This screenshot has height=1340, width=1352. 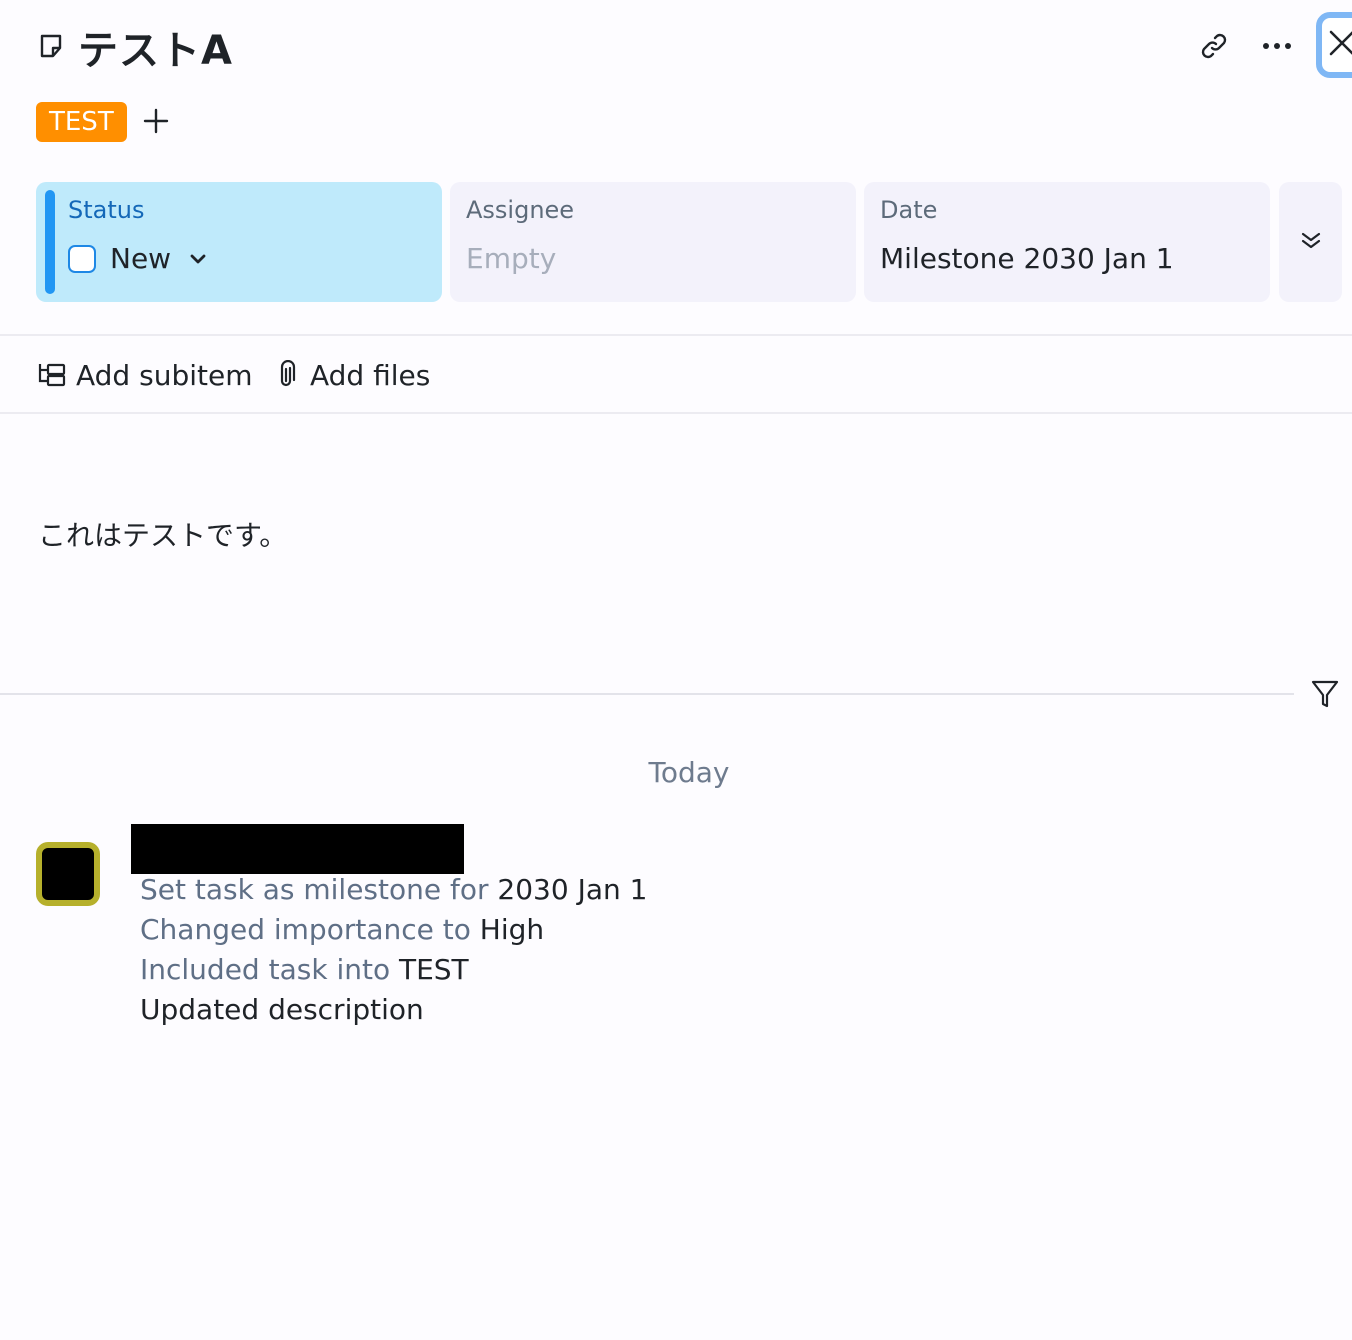 What do you see at coordinates (82, 258) in the screenshot?
I see `status-checkbox` at bounding box center [82, 258].